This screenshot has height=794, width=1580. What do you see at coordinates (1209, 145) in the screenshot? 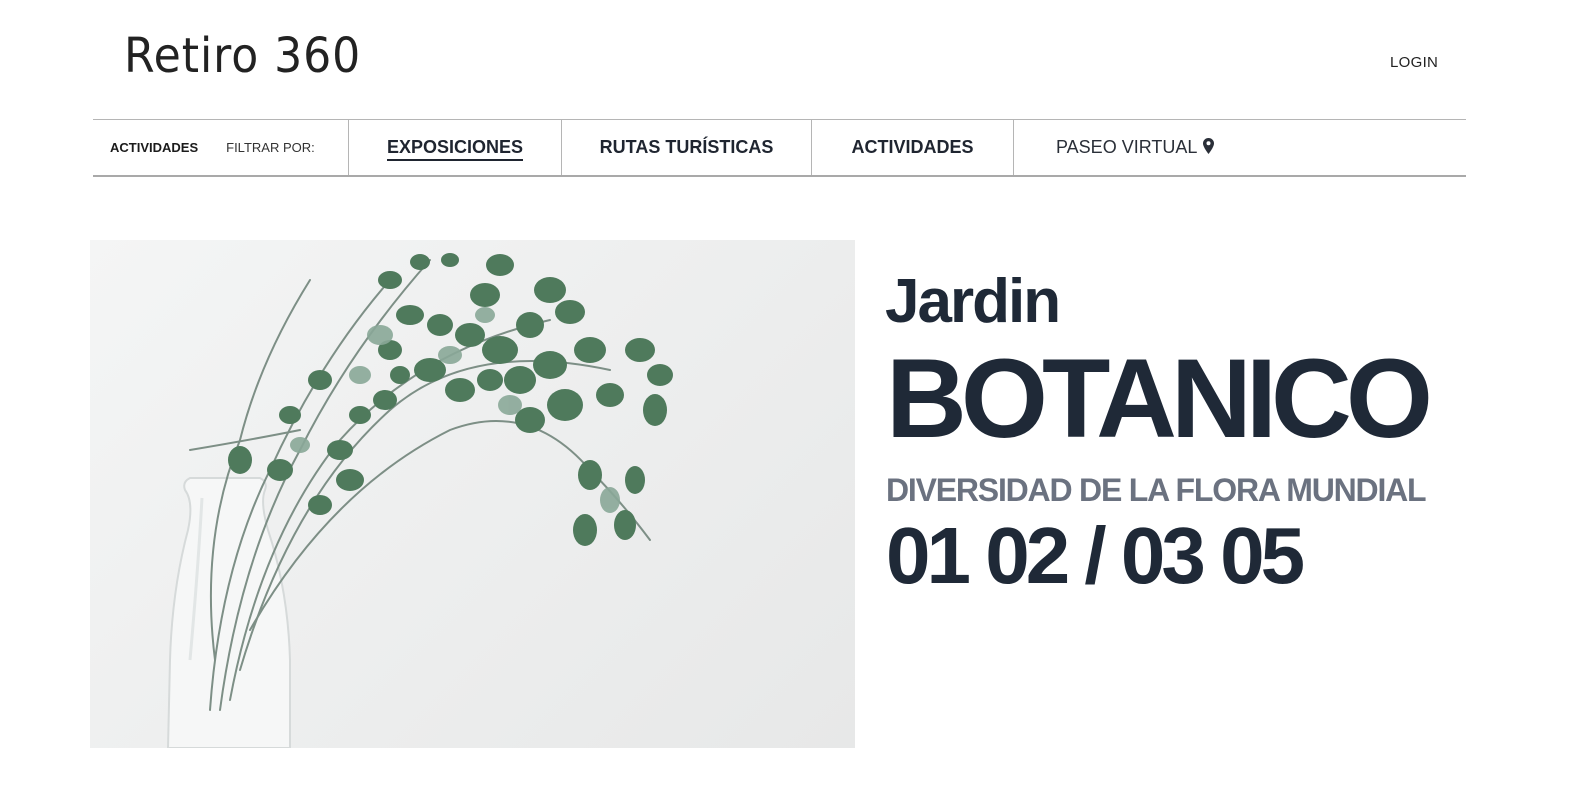
I see `map-pin-icon` at bounding box center [1209, 145].